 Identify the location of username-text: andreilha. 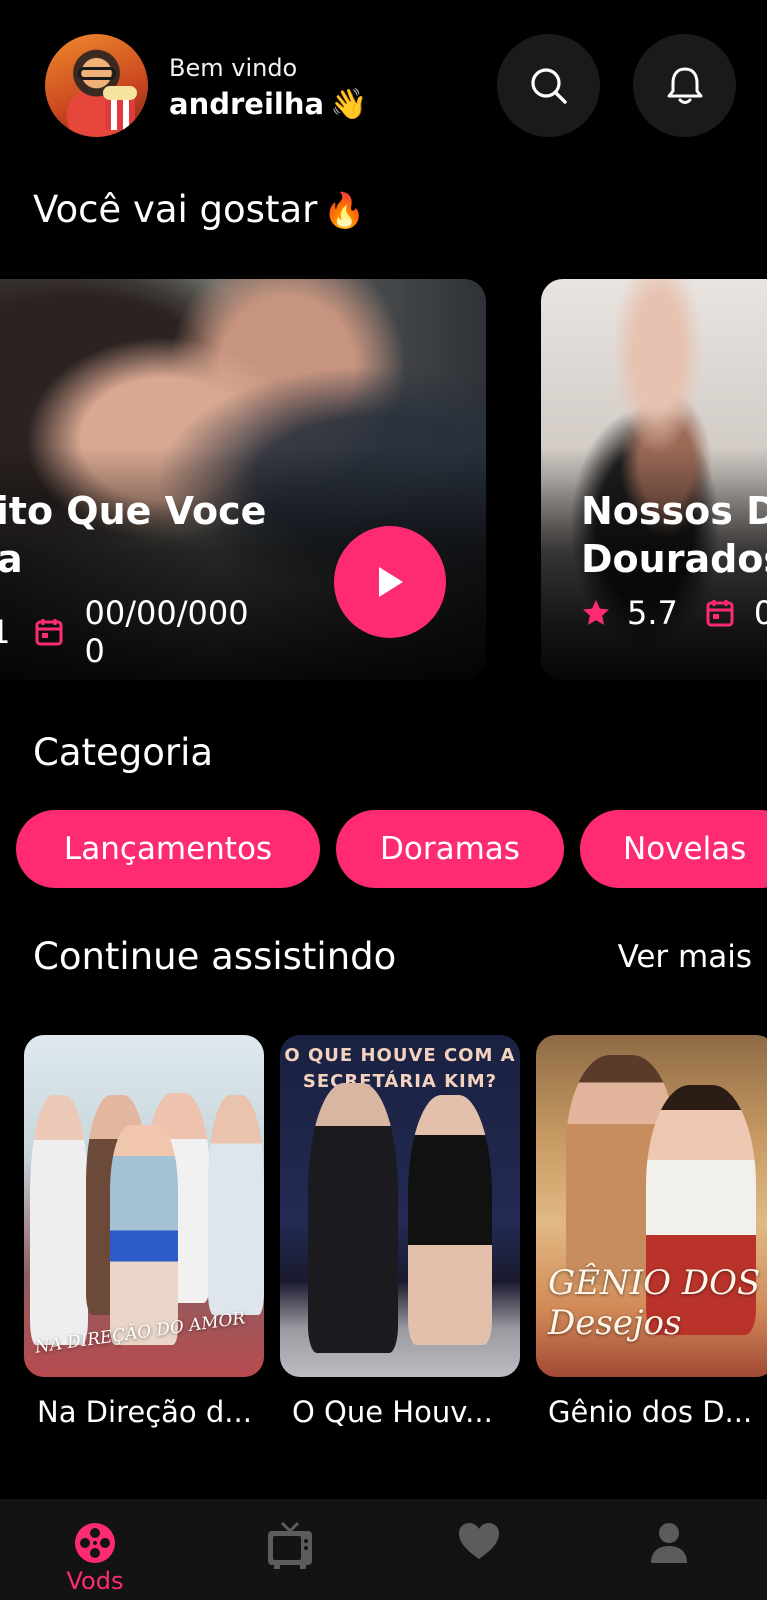
(247, 104).